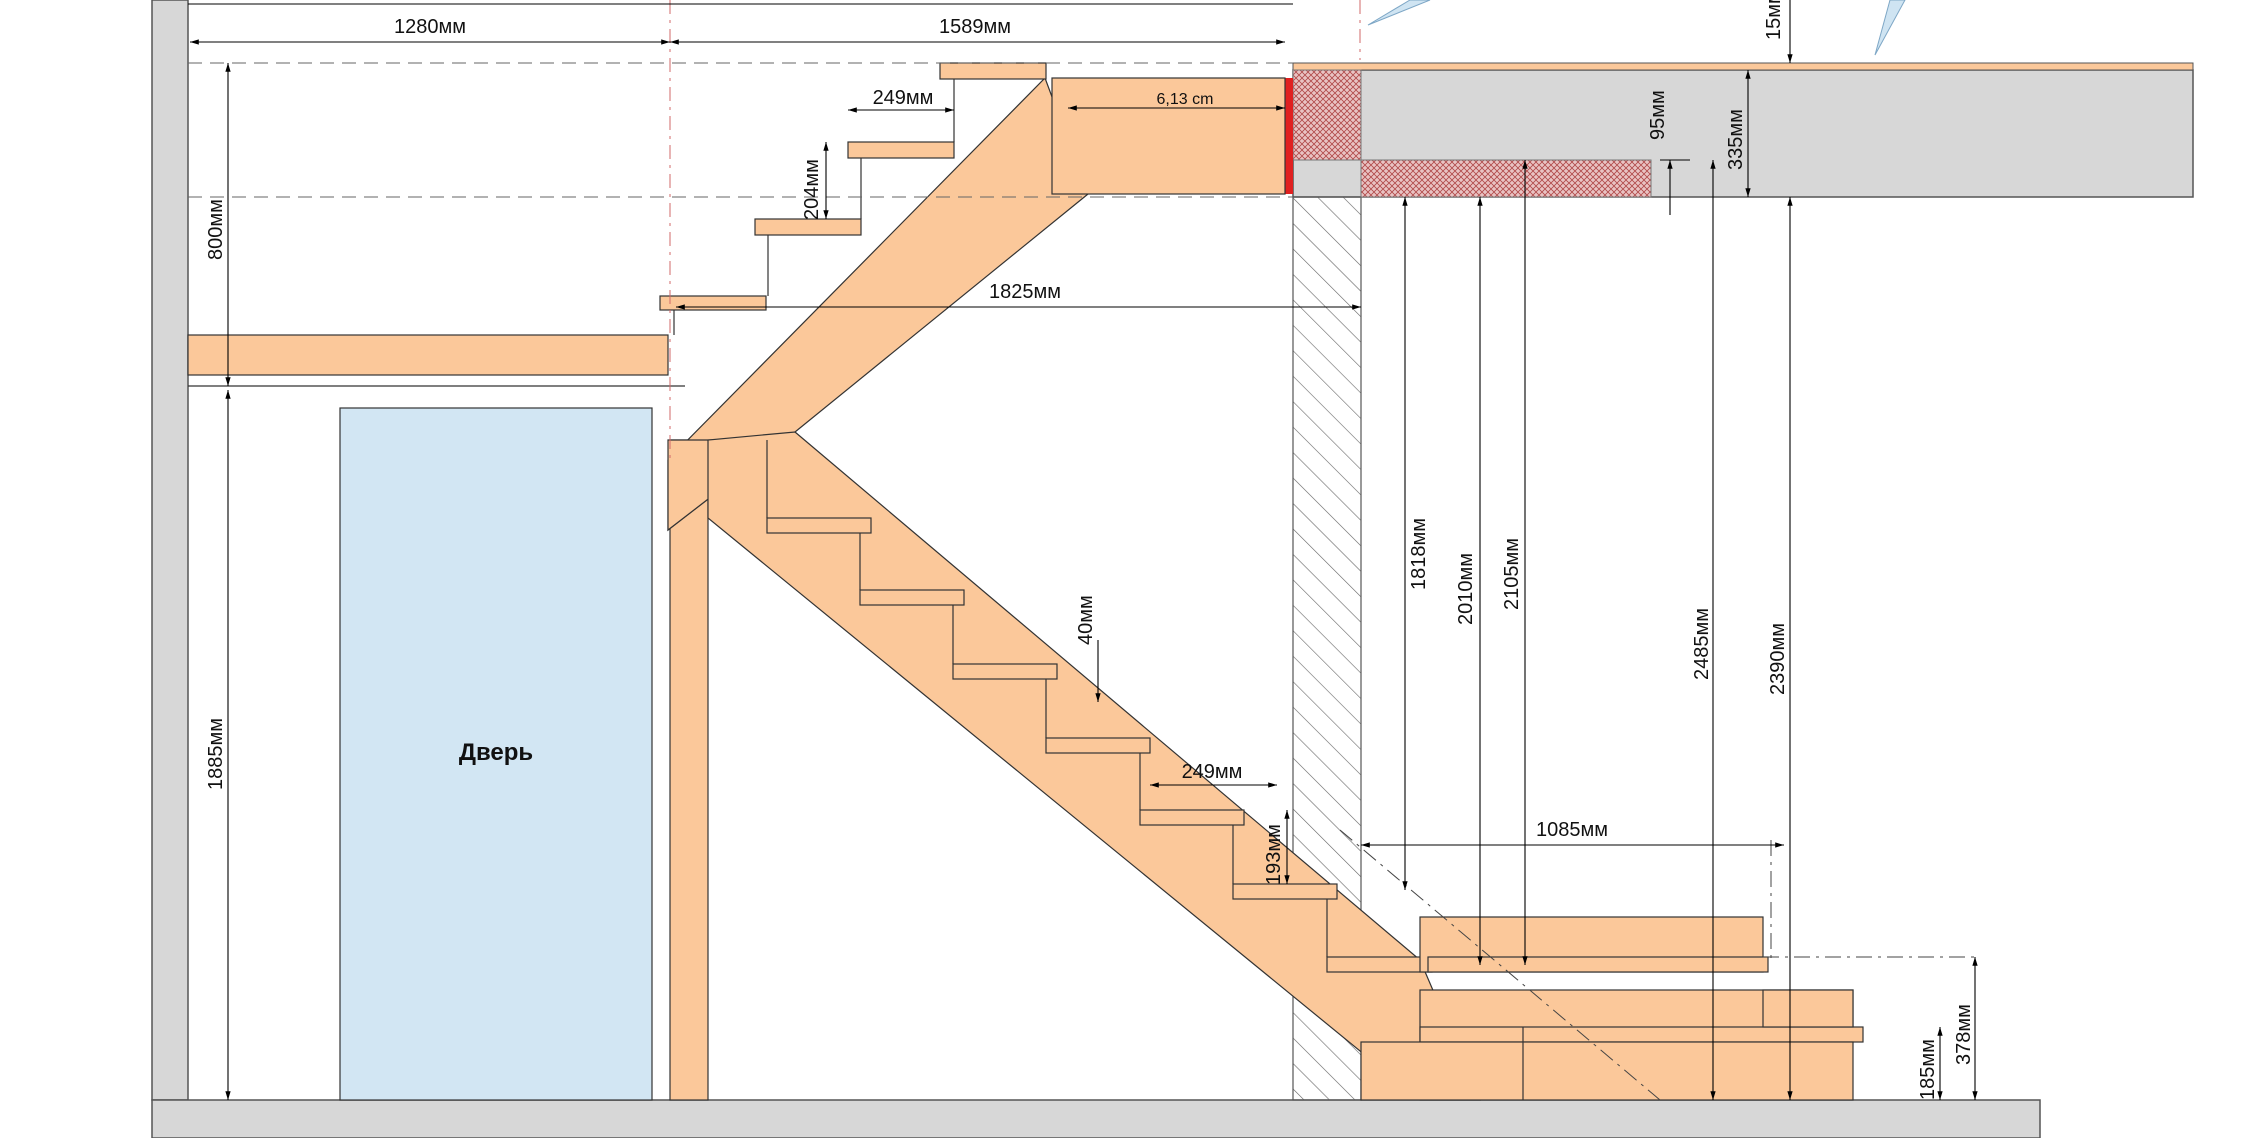  What do you see at coordinates (1641, 1034) in the screenshot?
I see `bottom-step-lower-tread` at bounding box center [1641, 1034].